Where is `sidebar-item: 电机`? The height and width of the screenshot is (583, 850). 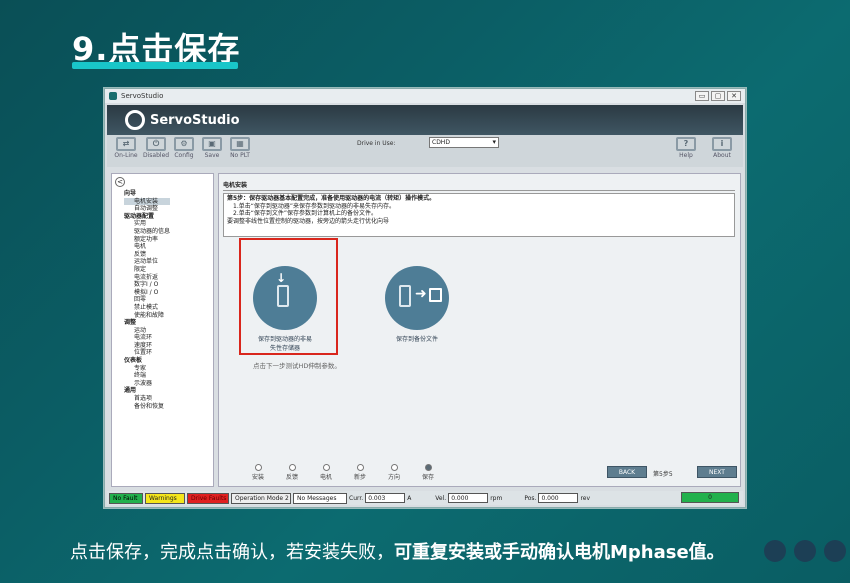 sidebar-item: 电机 is located at coordinates (147, 247).